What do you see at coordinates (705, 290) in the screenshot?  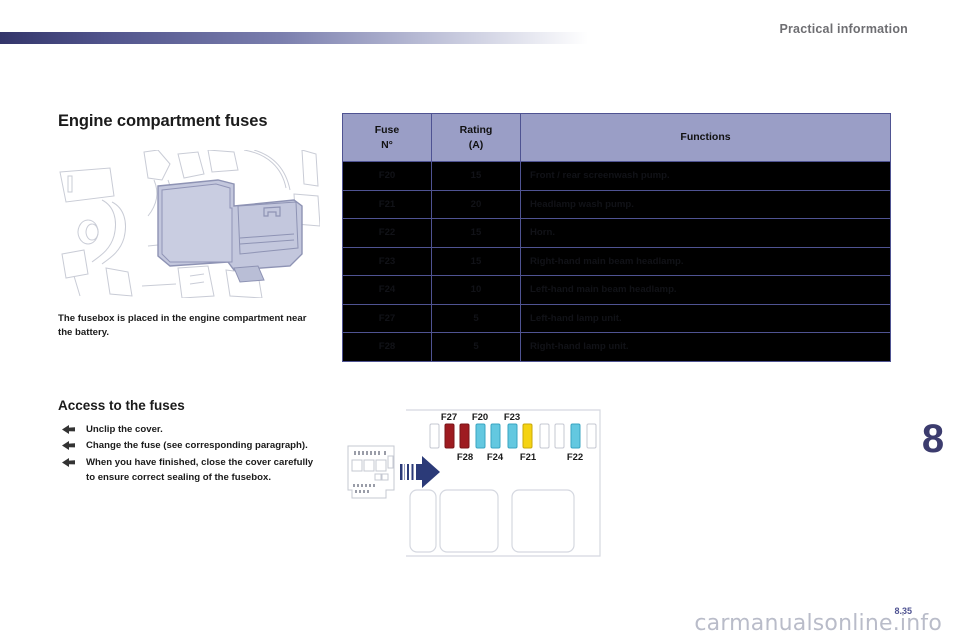 I see `cell-function: Left-hand main beam headlamp.` at bounding box center [705, 290].